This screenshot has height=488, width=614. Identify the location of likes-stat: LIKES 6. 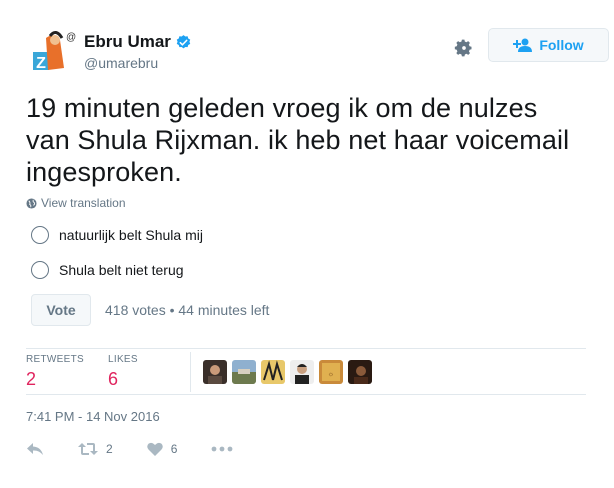
(123, 372).